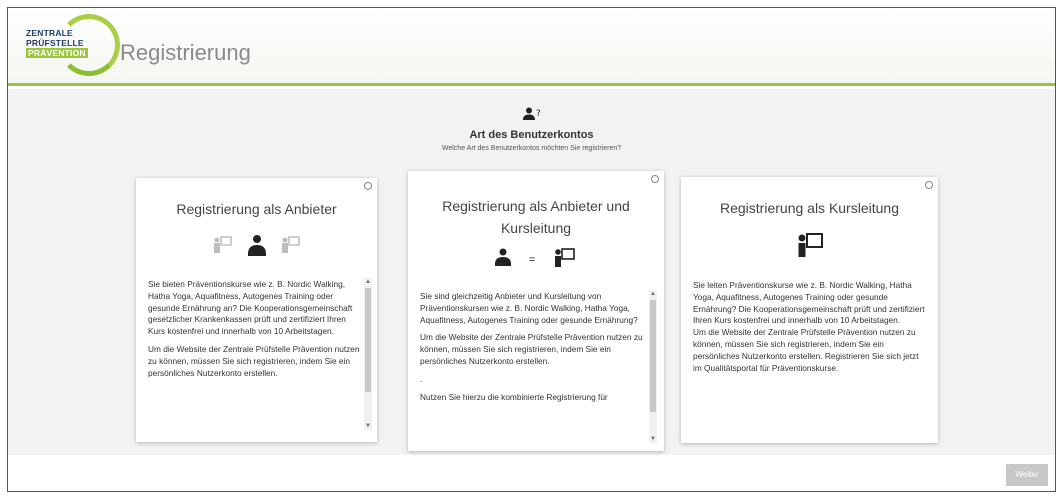 The width and height of the screenshot is (1063, 499). What do you see at coordinates (368, 186) in the screenshot?
I see `card-provider-radio` at bounding box center [368, 186].